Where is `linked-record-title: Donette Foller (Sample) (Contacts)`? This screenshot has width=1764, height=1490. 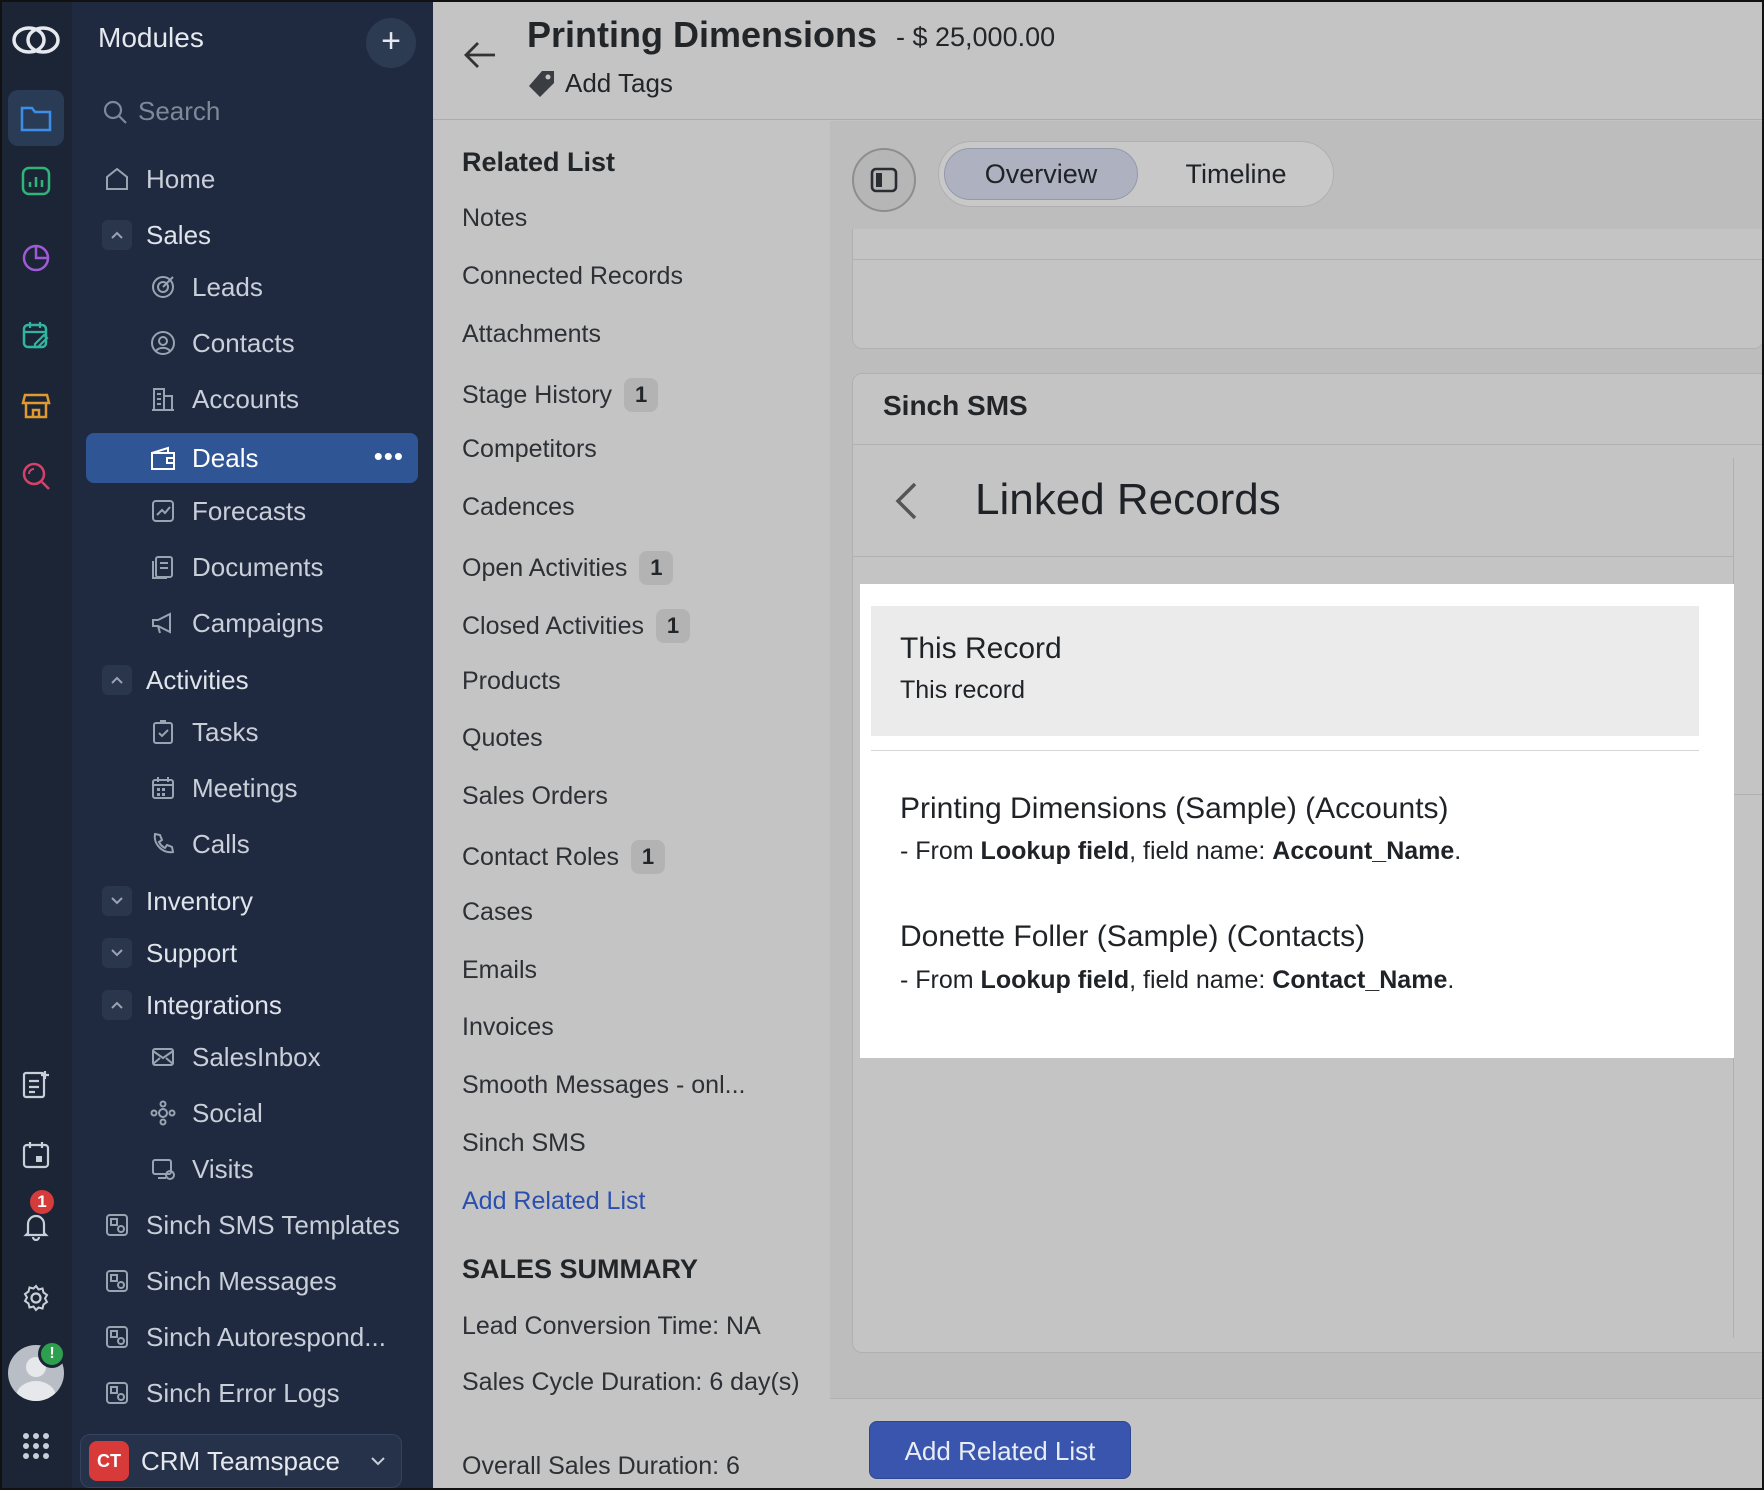 linked-record-title: Donette Foller (Sample) (Contacts) is located at coordinates (1132, 937).